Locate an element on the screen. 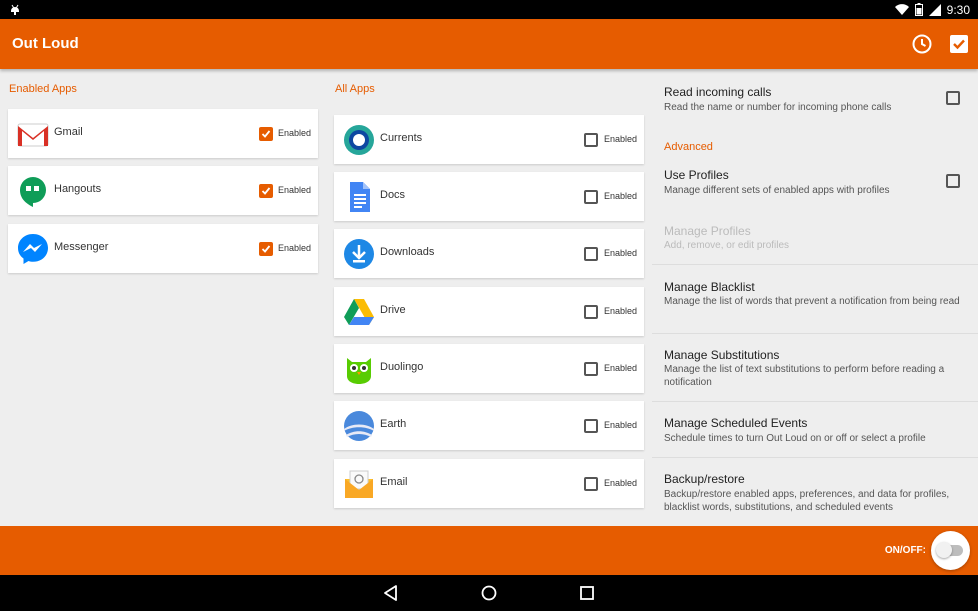 The width and height of the screenshot is (978, 611). app-row-downloads: Downloads Enabled is located at coordinates (489, 253).